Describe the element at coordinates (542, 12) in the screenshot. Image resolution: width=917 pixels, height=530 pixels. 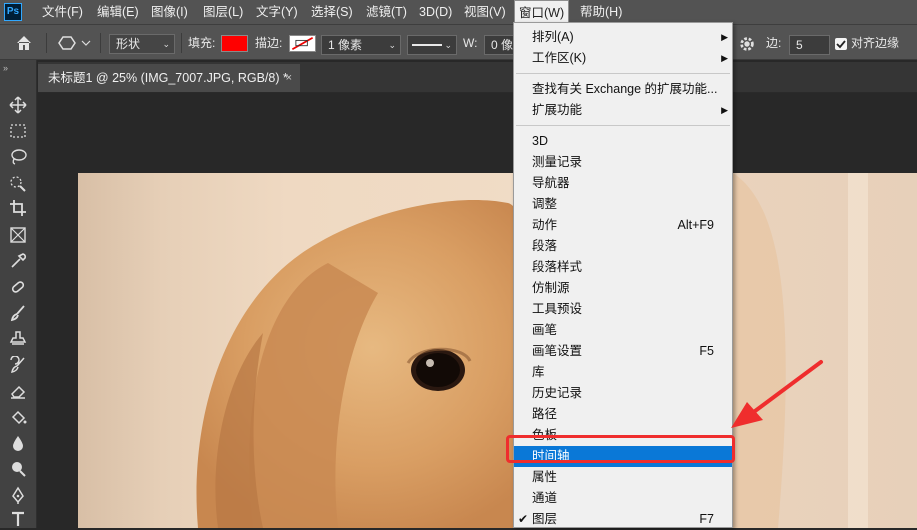
I see `menu-9: 窗口(W)` at that location.